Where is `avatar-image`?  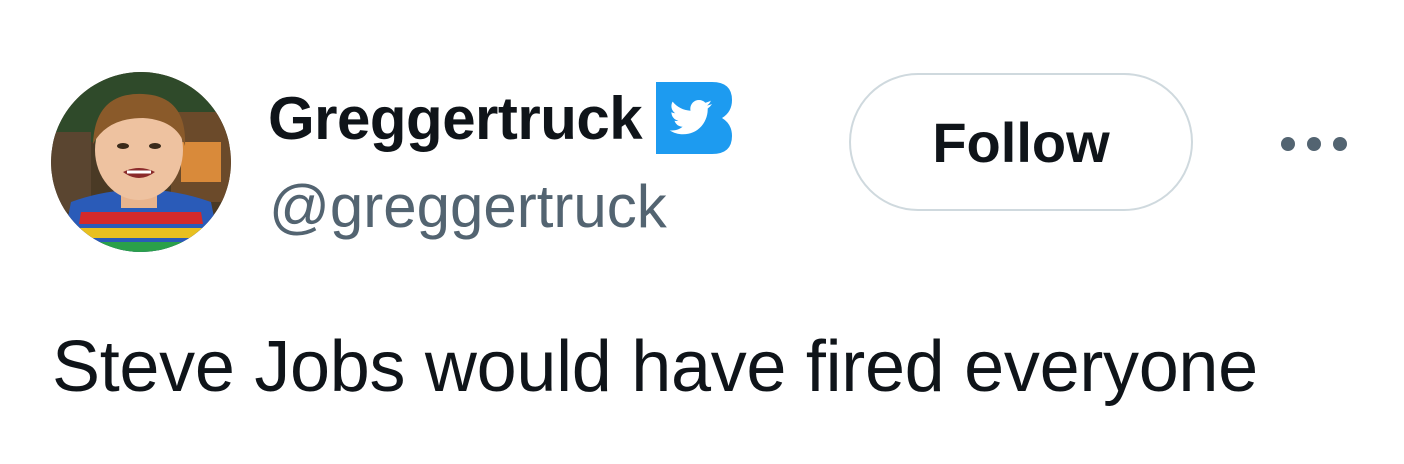
avatar-image is located at coordinates (141, 162).